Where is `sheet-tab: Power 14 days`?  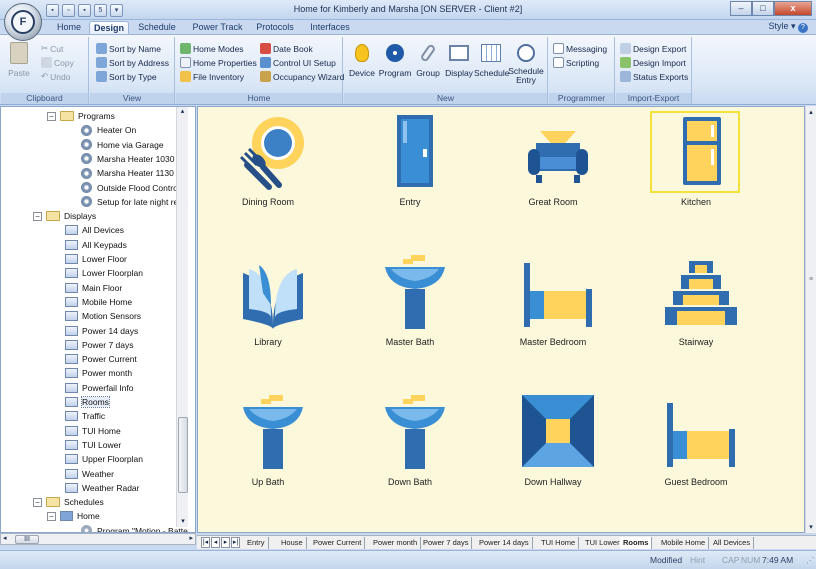
sheet-tab: Power 14 days is located at coordinates (504, 543).